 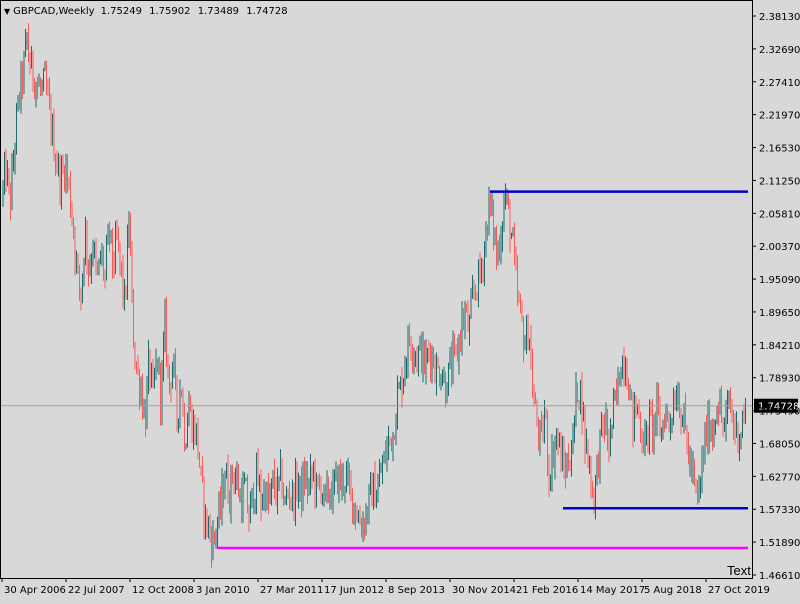 What do you see at coordinates (779, 149) in the screenshot?
I see `price-tick-label: 2.16530` at bounding box center [779, 149].